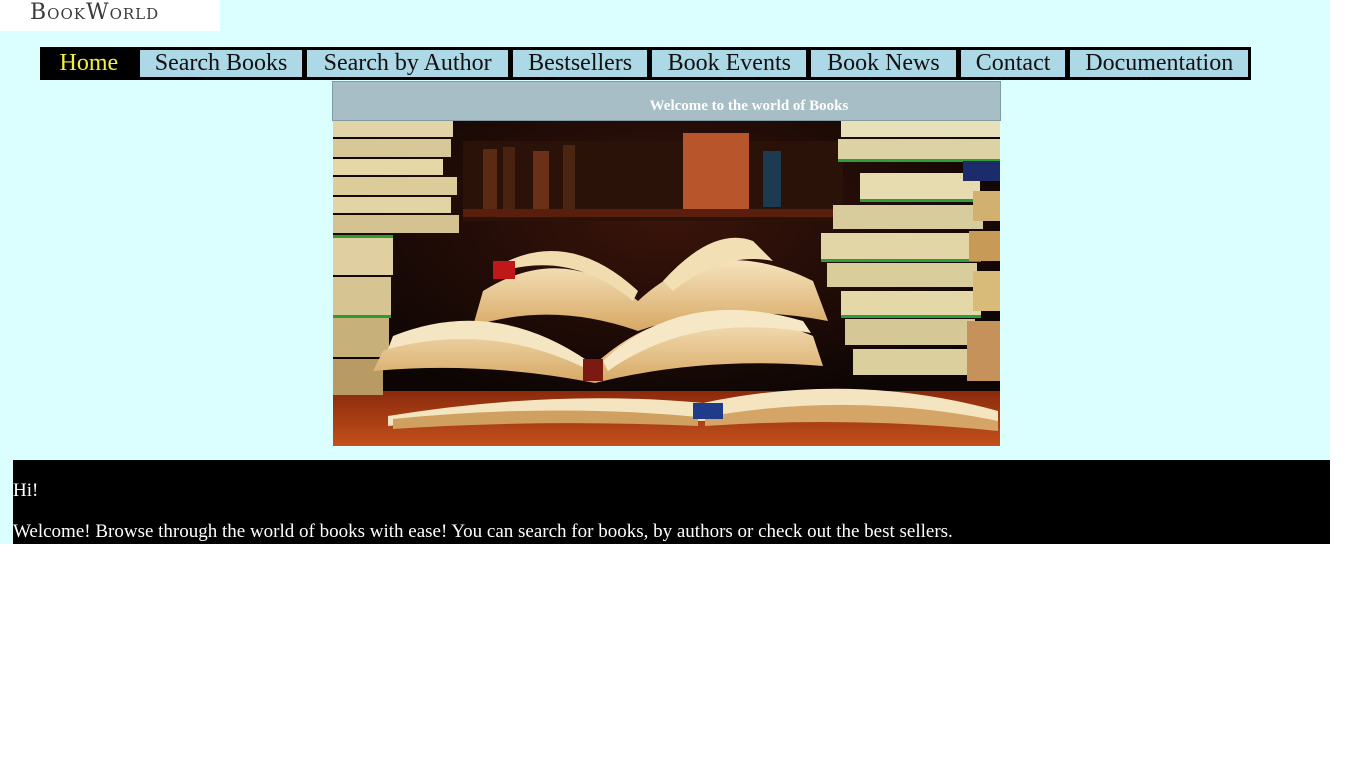 The height and width of the screenshot is (768, 1366). What do you see at coordinates (407, 63) in the screenshot?
I see `nav-search-by-author: Search by Author` at bounding box center [407, 63].